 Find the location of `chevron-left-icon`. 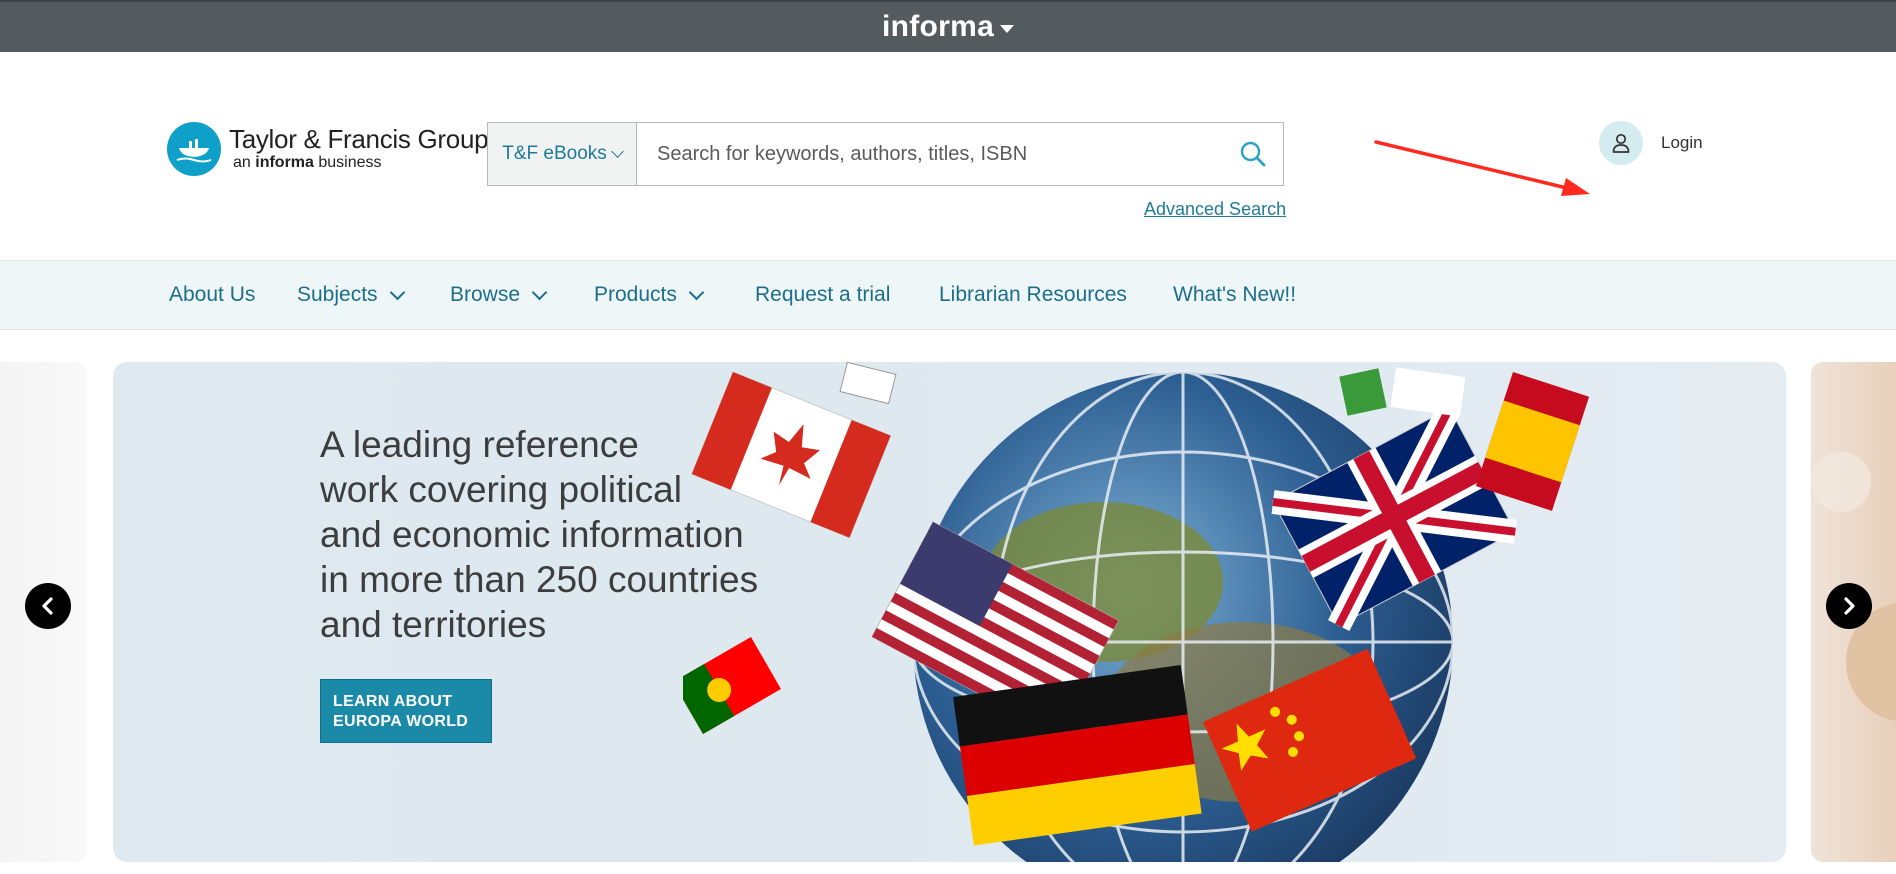

chevron-left-icon is located at coordinates (47, 606).